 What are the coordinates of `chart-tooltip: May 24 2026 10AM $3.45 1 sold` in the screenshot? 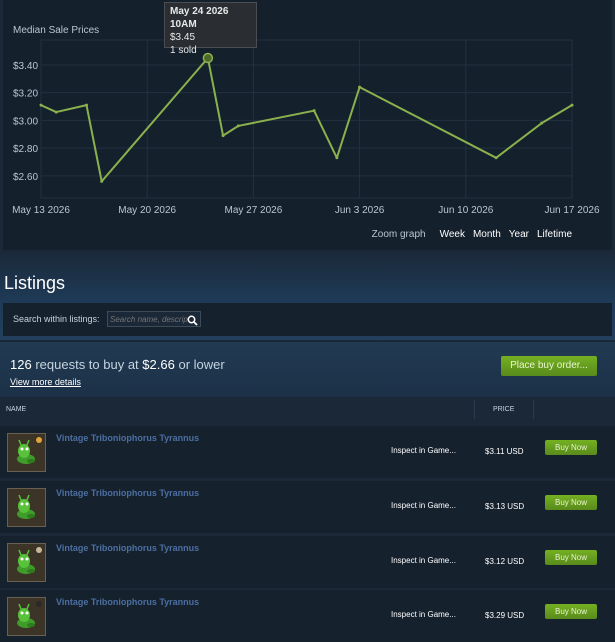 It's located at (210, 29).